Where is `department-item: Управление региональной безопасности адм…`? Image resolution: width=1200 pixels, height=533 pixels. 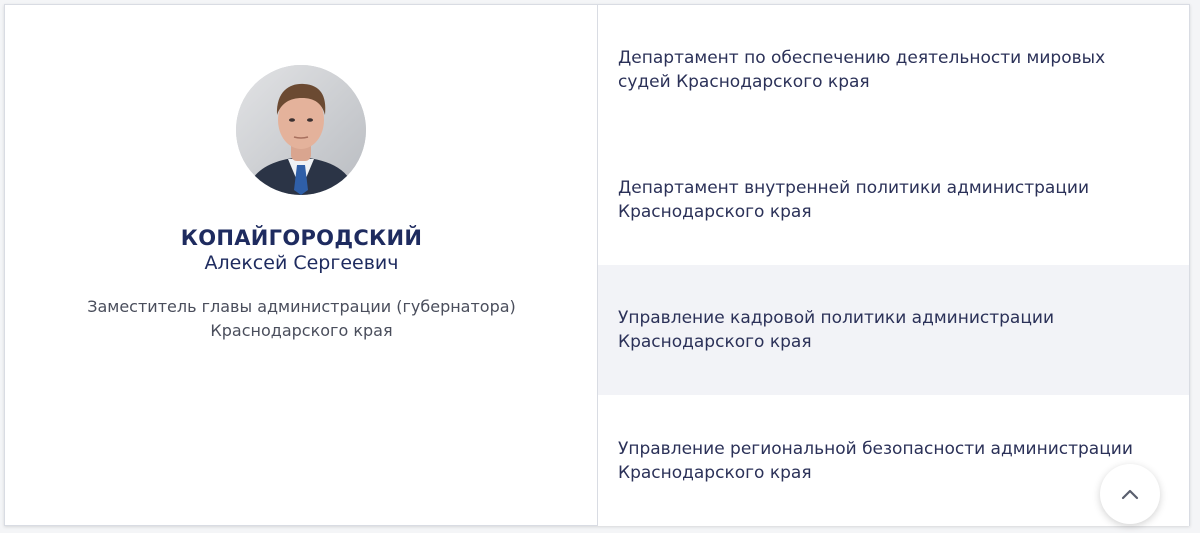
department-item: Управление региональной безопасности адм… is located at coordinates (893, 460).